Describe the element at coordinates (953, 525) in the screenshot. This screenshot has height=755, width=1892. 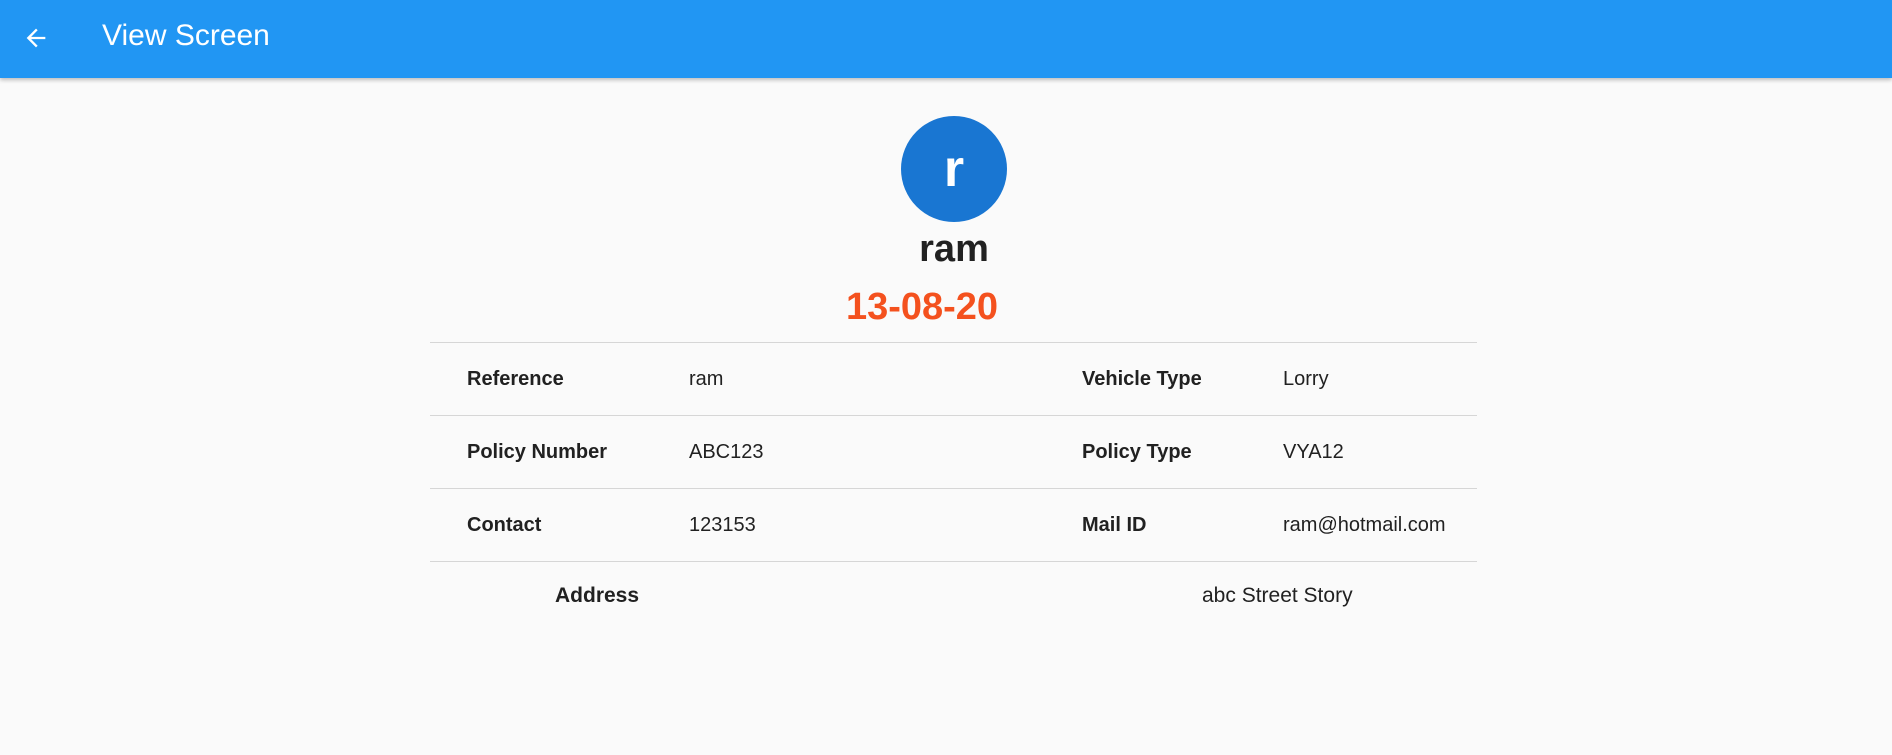
I see `table-row: Contact 123153 Mail ID ram@hotmail.com` at that location.